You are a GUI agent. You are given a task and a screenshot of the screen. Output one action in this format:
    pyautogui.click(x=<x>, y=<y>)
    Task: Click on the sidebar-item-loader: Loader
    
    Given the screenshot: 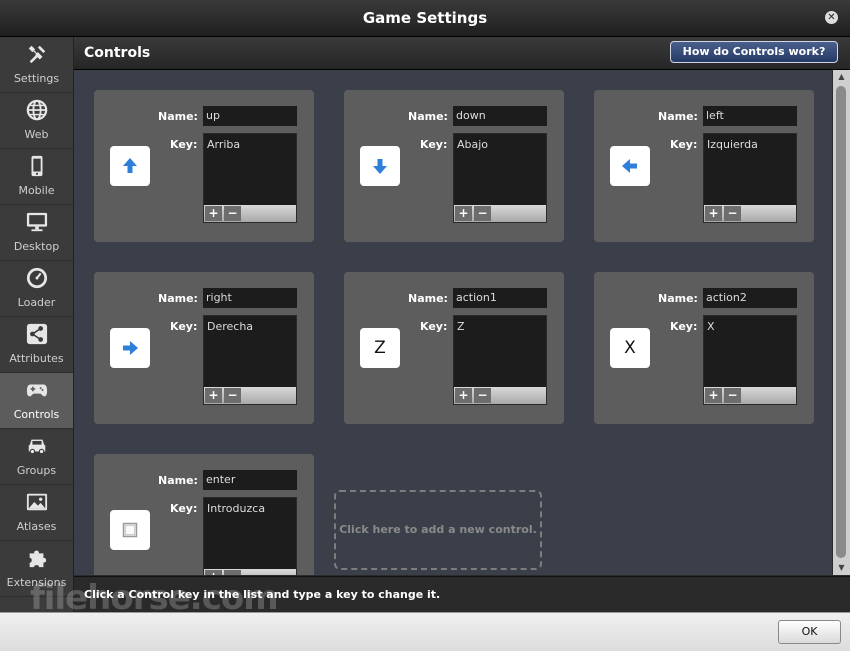 What is the action you would take?
    pyautogui.click(x=36, y=289)
    